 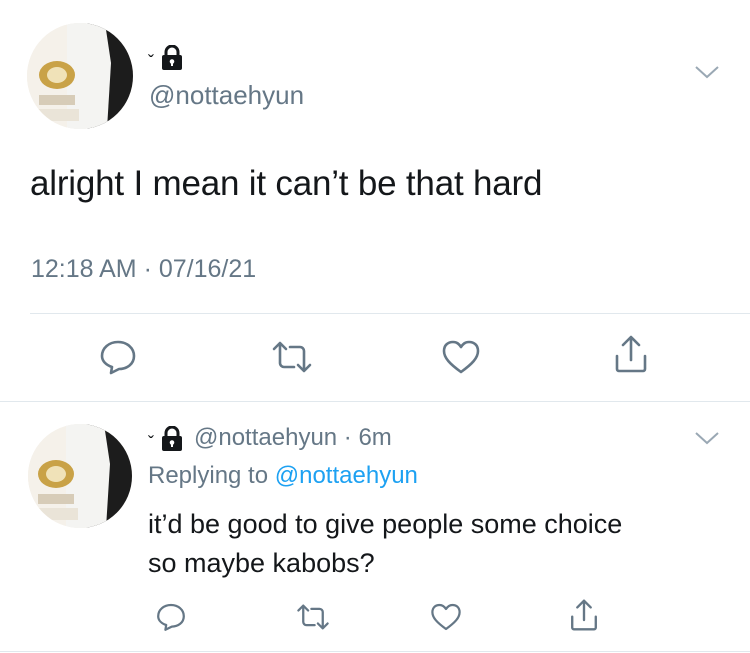 What do you see at coordinates (226, 95) in the screenshot?
I see `user-handle: @nottaehyun` at bounding box center [226, 95].